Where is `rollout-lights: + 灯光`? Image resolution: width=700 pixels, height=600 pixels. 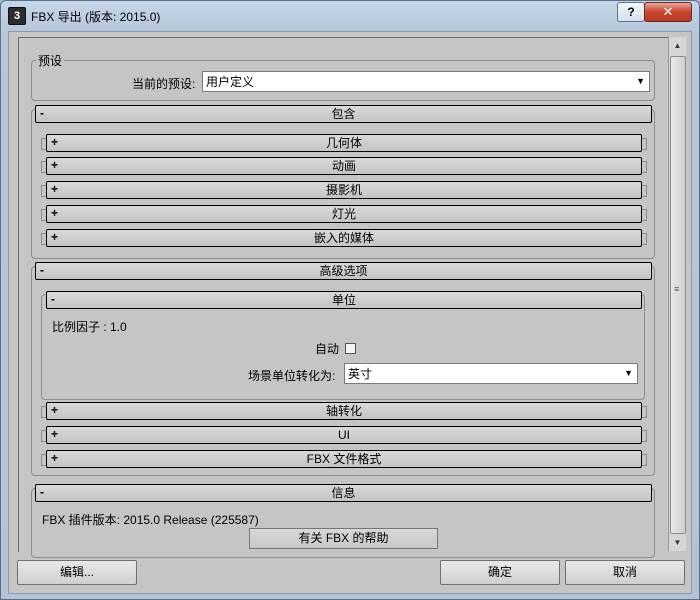 rollout-lights: + 灯光 is located at coordinates (344, 214).